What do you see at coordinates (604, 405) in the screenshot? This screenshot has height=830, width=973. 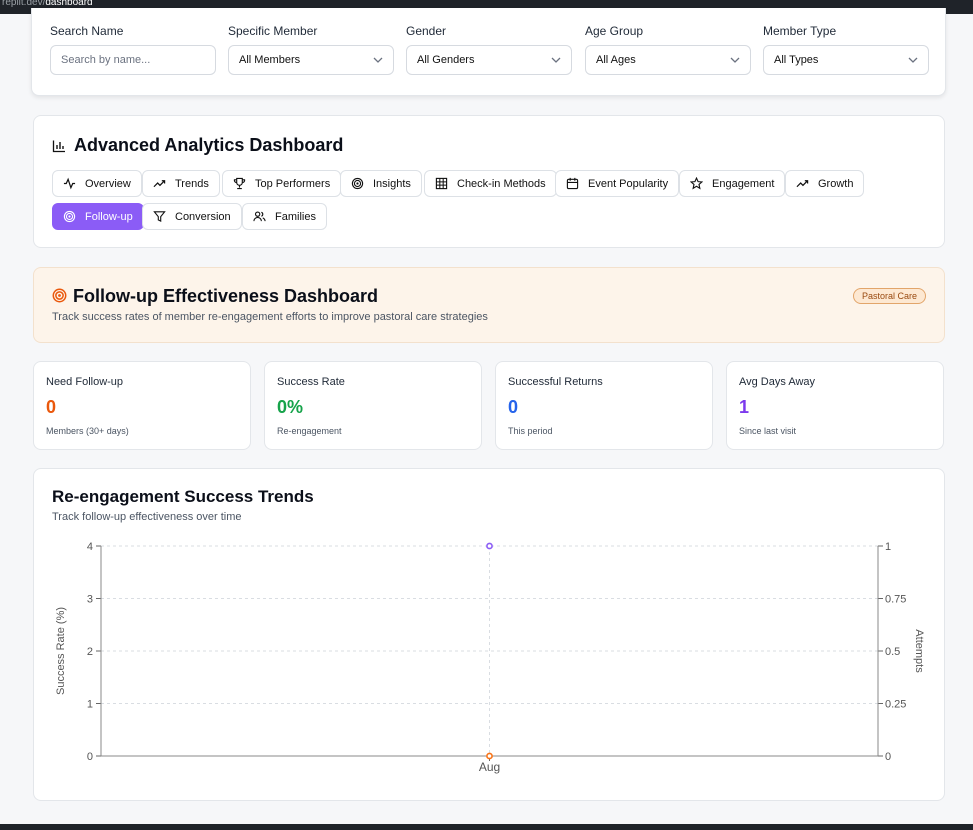 I see `stat-card-successful-returns: Successful Returns 0 This period` at bounding box center [604, 405].